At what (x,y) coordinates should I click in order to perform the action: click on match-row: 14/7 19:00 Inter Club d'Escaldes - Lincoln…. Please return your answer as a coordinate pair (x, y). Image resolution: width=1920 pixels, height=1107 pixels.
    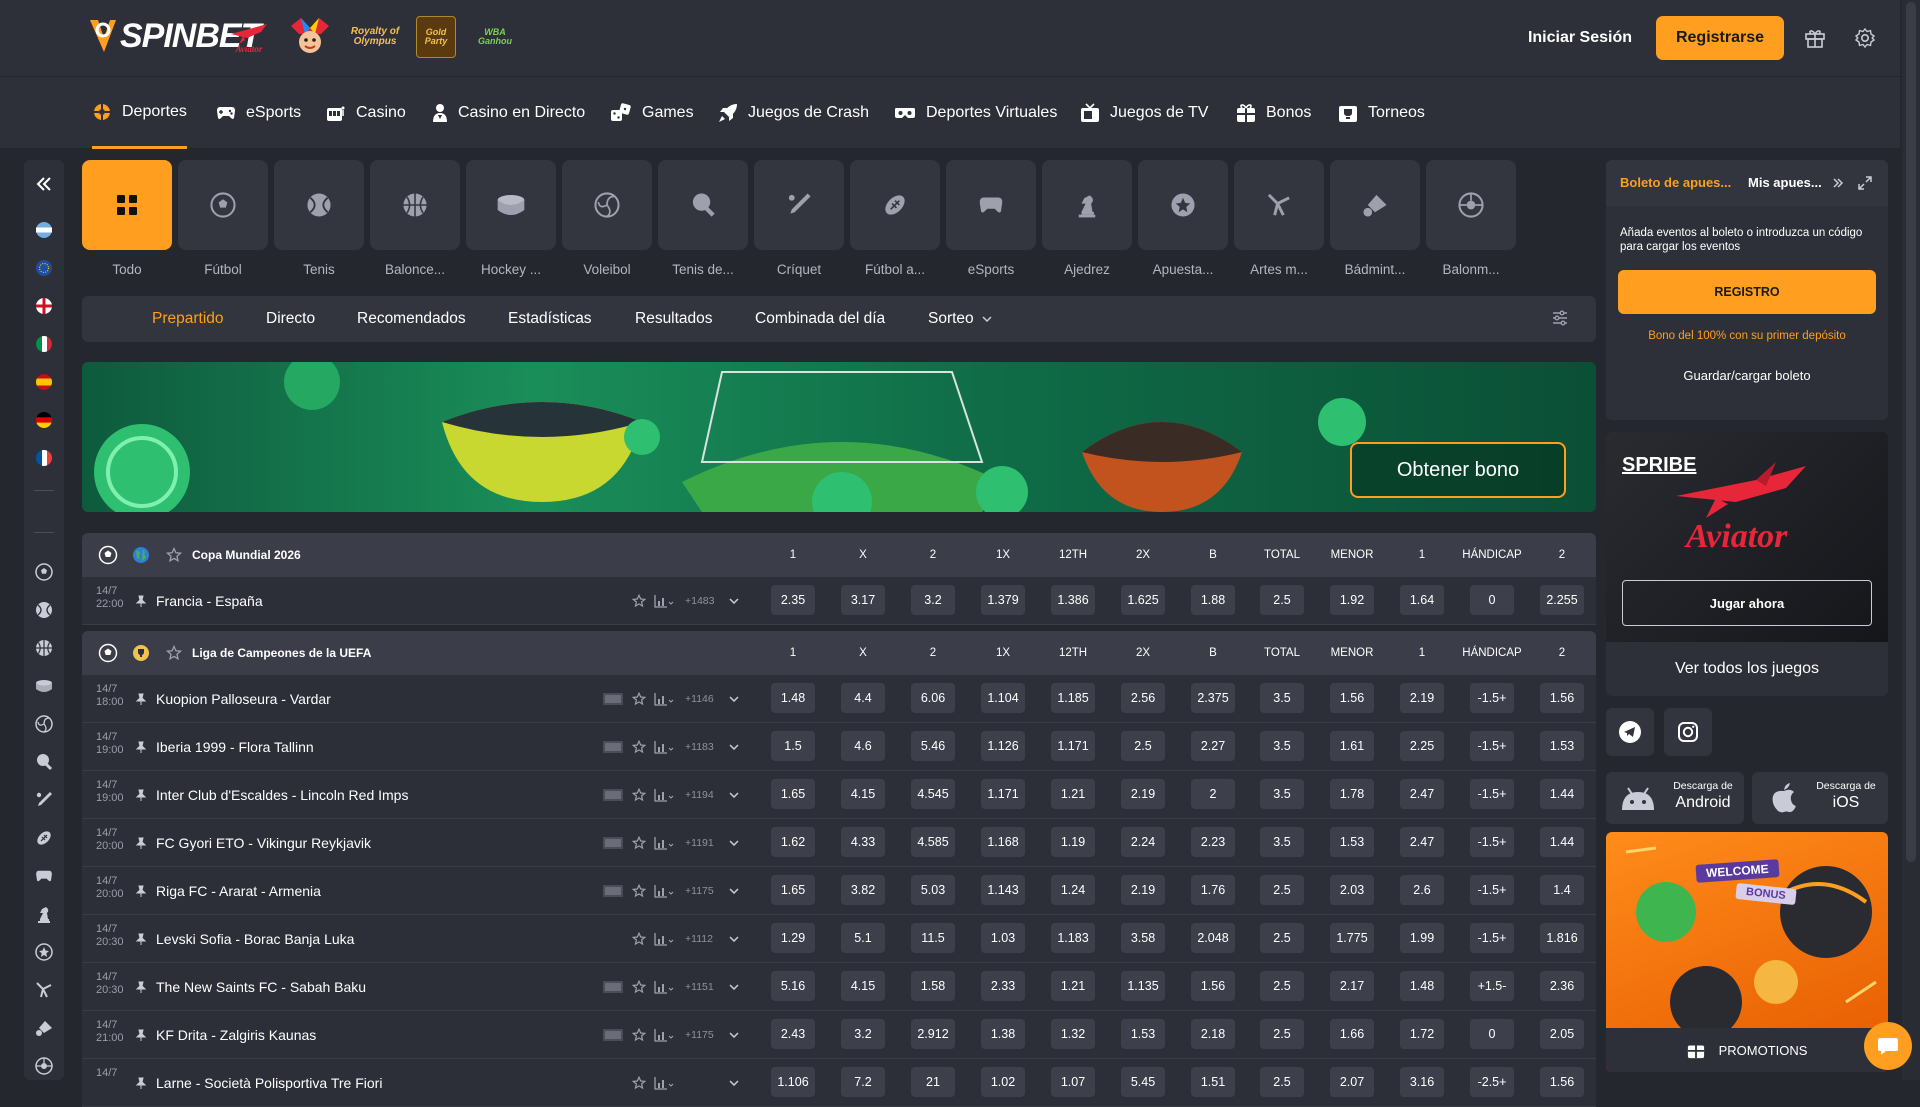
    Looking at the image, I should click on (839, 795).